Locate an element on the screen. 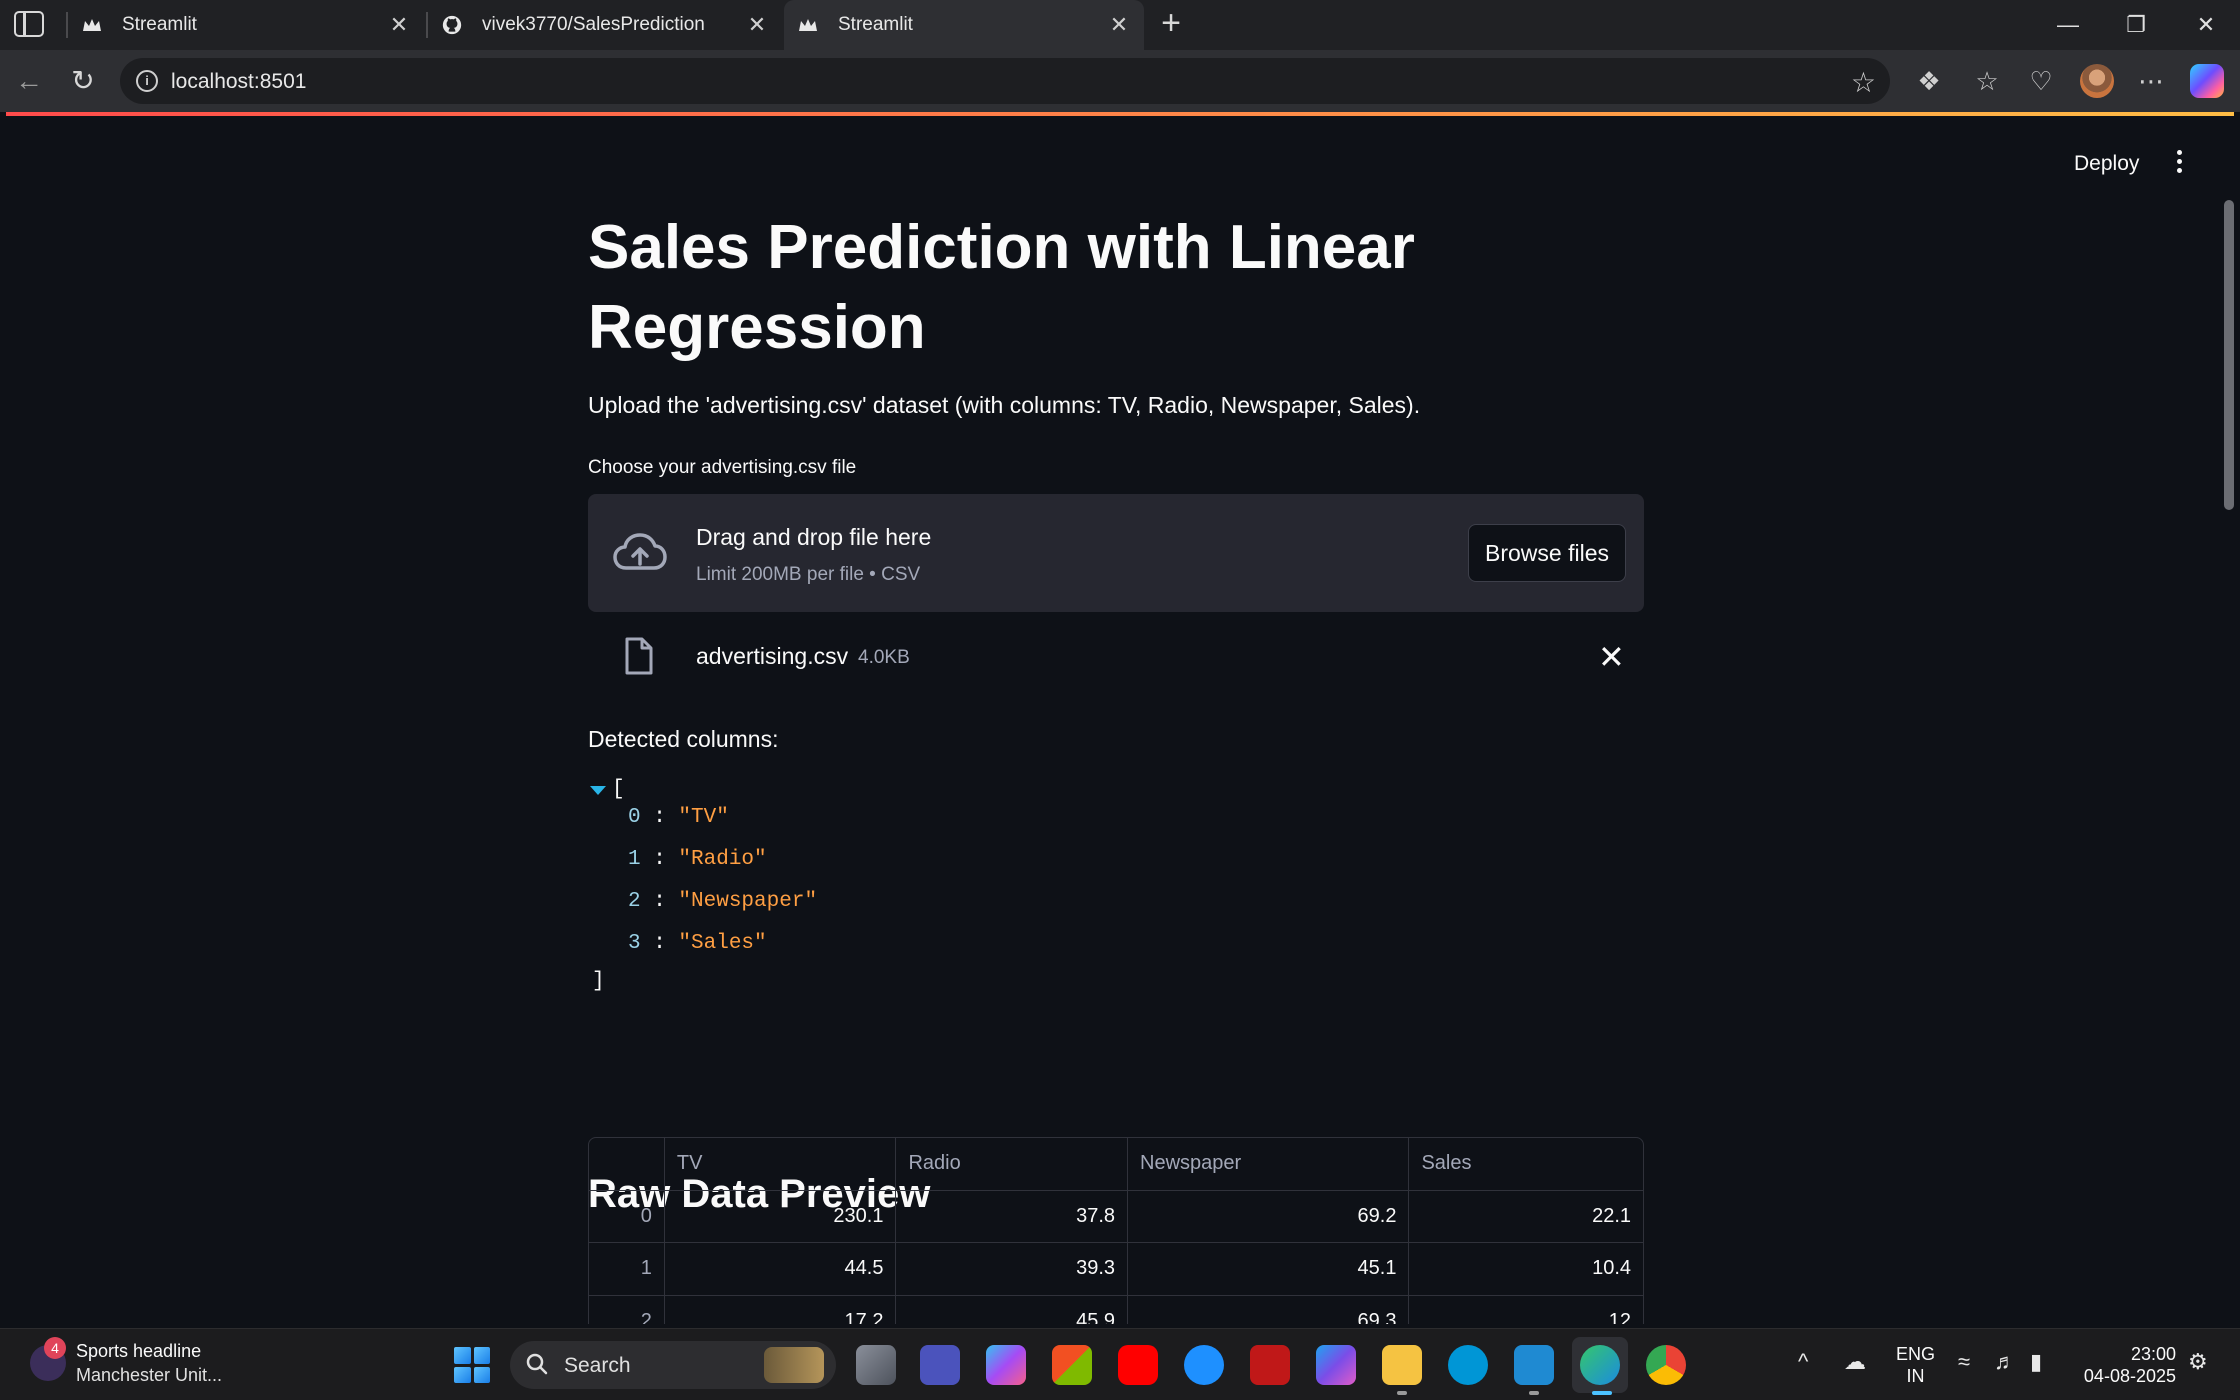 Image resolution: width=2240 pixels, height=1400 pixels. table-header-cell: Newspaper is located at coordinates (1269, 1164).